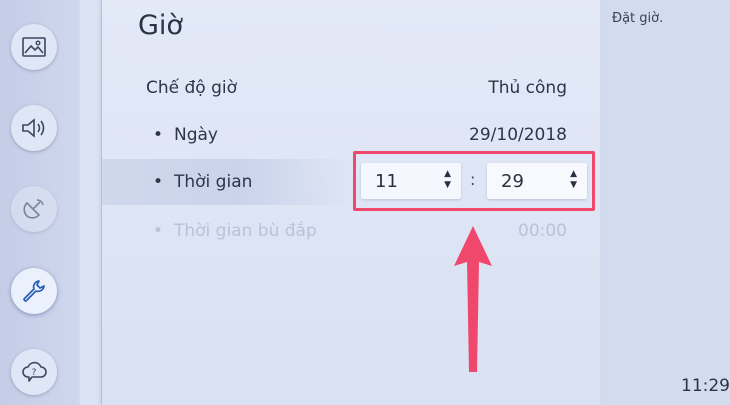 Image resolution: width=730 pixels, height=405 pixels. Describe the element at coordinates (705, 386) in the screenshot. I see `system-clock: 11:29` at that location.